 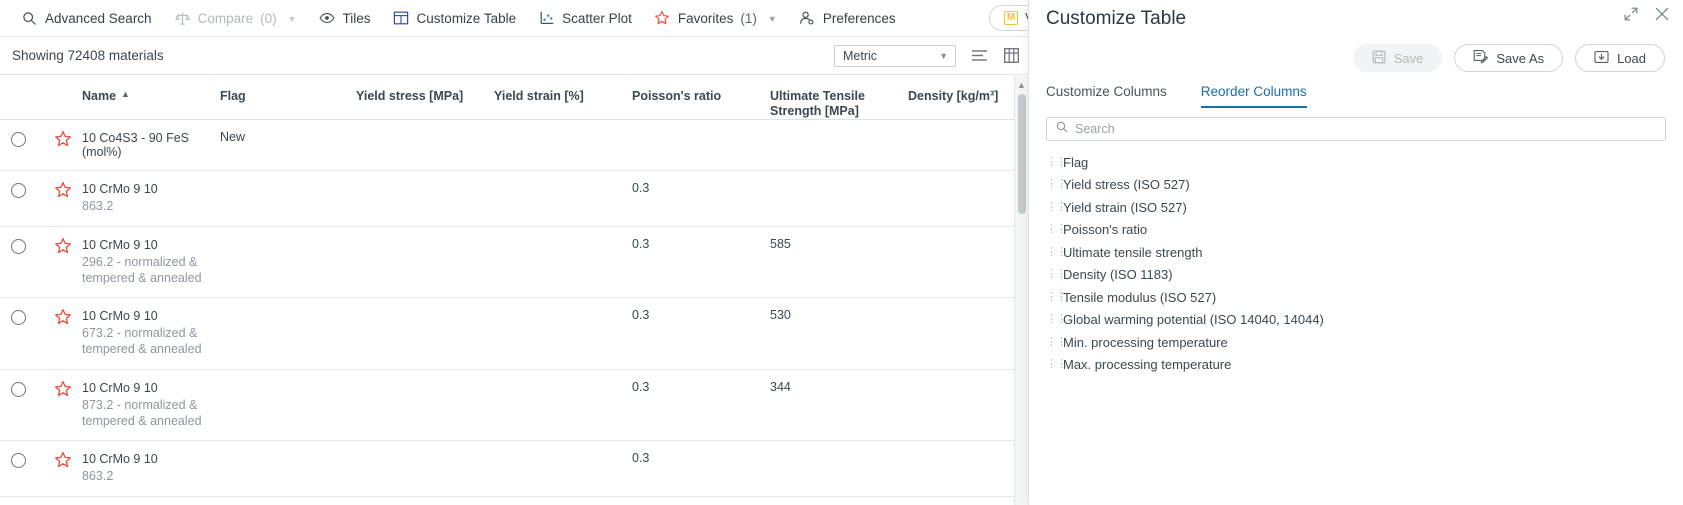 What do you see at coordinates (1364, 185) in the screenshot?
I see `reorder-column-item: ⋮⋮ Yield stress (ISO 527)` at bounding box center [1364, 185].